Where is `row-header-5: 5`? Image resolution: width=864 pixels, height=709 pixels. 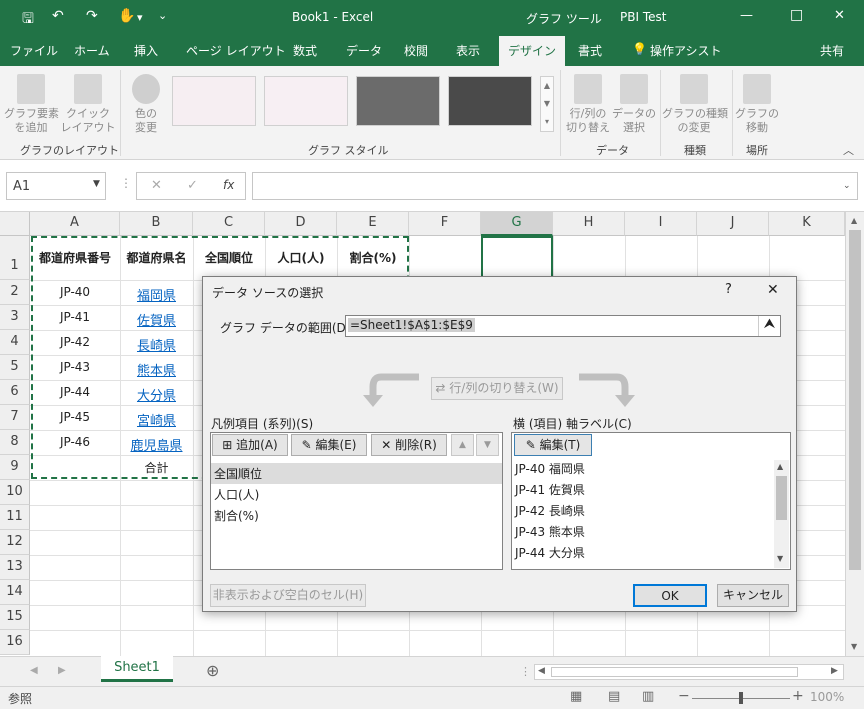 row-header-5: 5 is located at coordinates (15, 367).